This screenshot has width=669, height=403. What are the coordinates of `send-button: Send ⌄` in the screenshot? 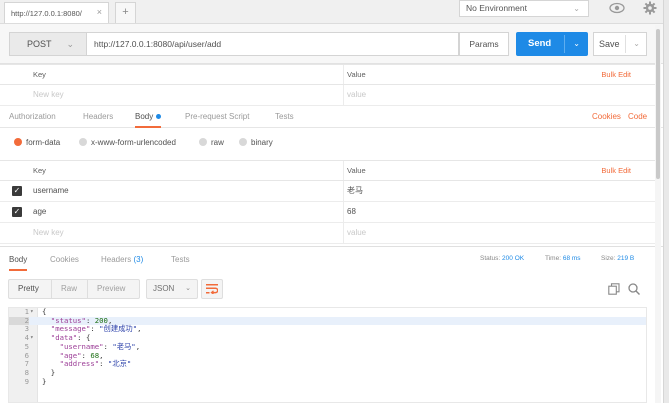 It's located at (552, 44).